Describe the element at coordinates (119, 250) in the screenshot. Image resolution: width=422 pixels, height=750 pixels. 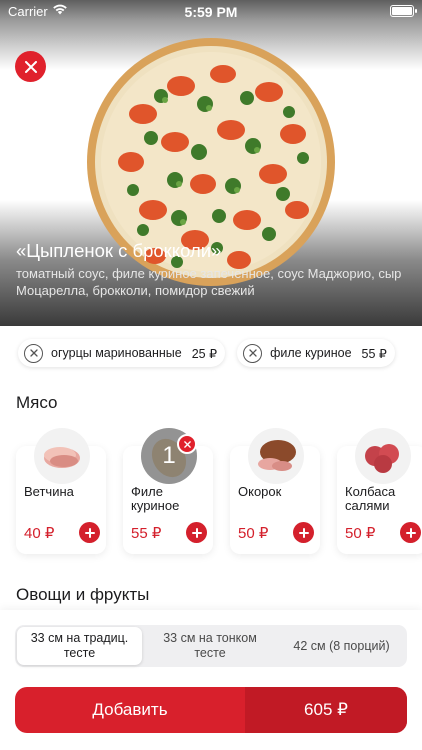
I see `product-title: «Цыпленок с брокколи»` at that location.